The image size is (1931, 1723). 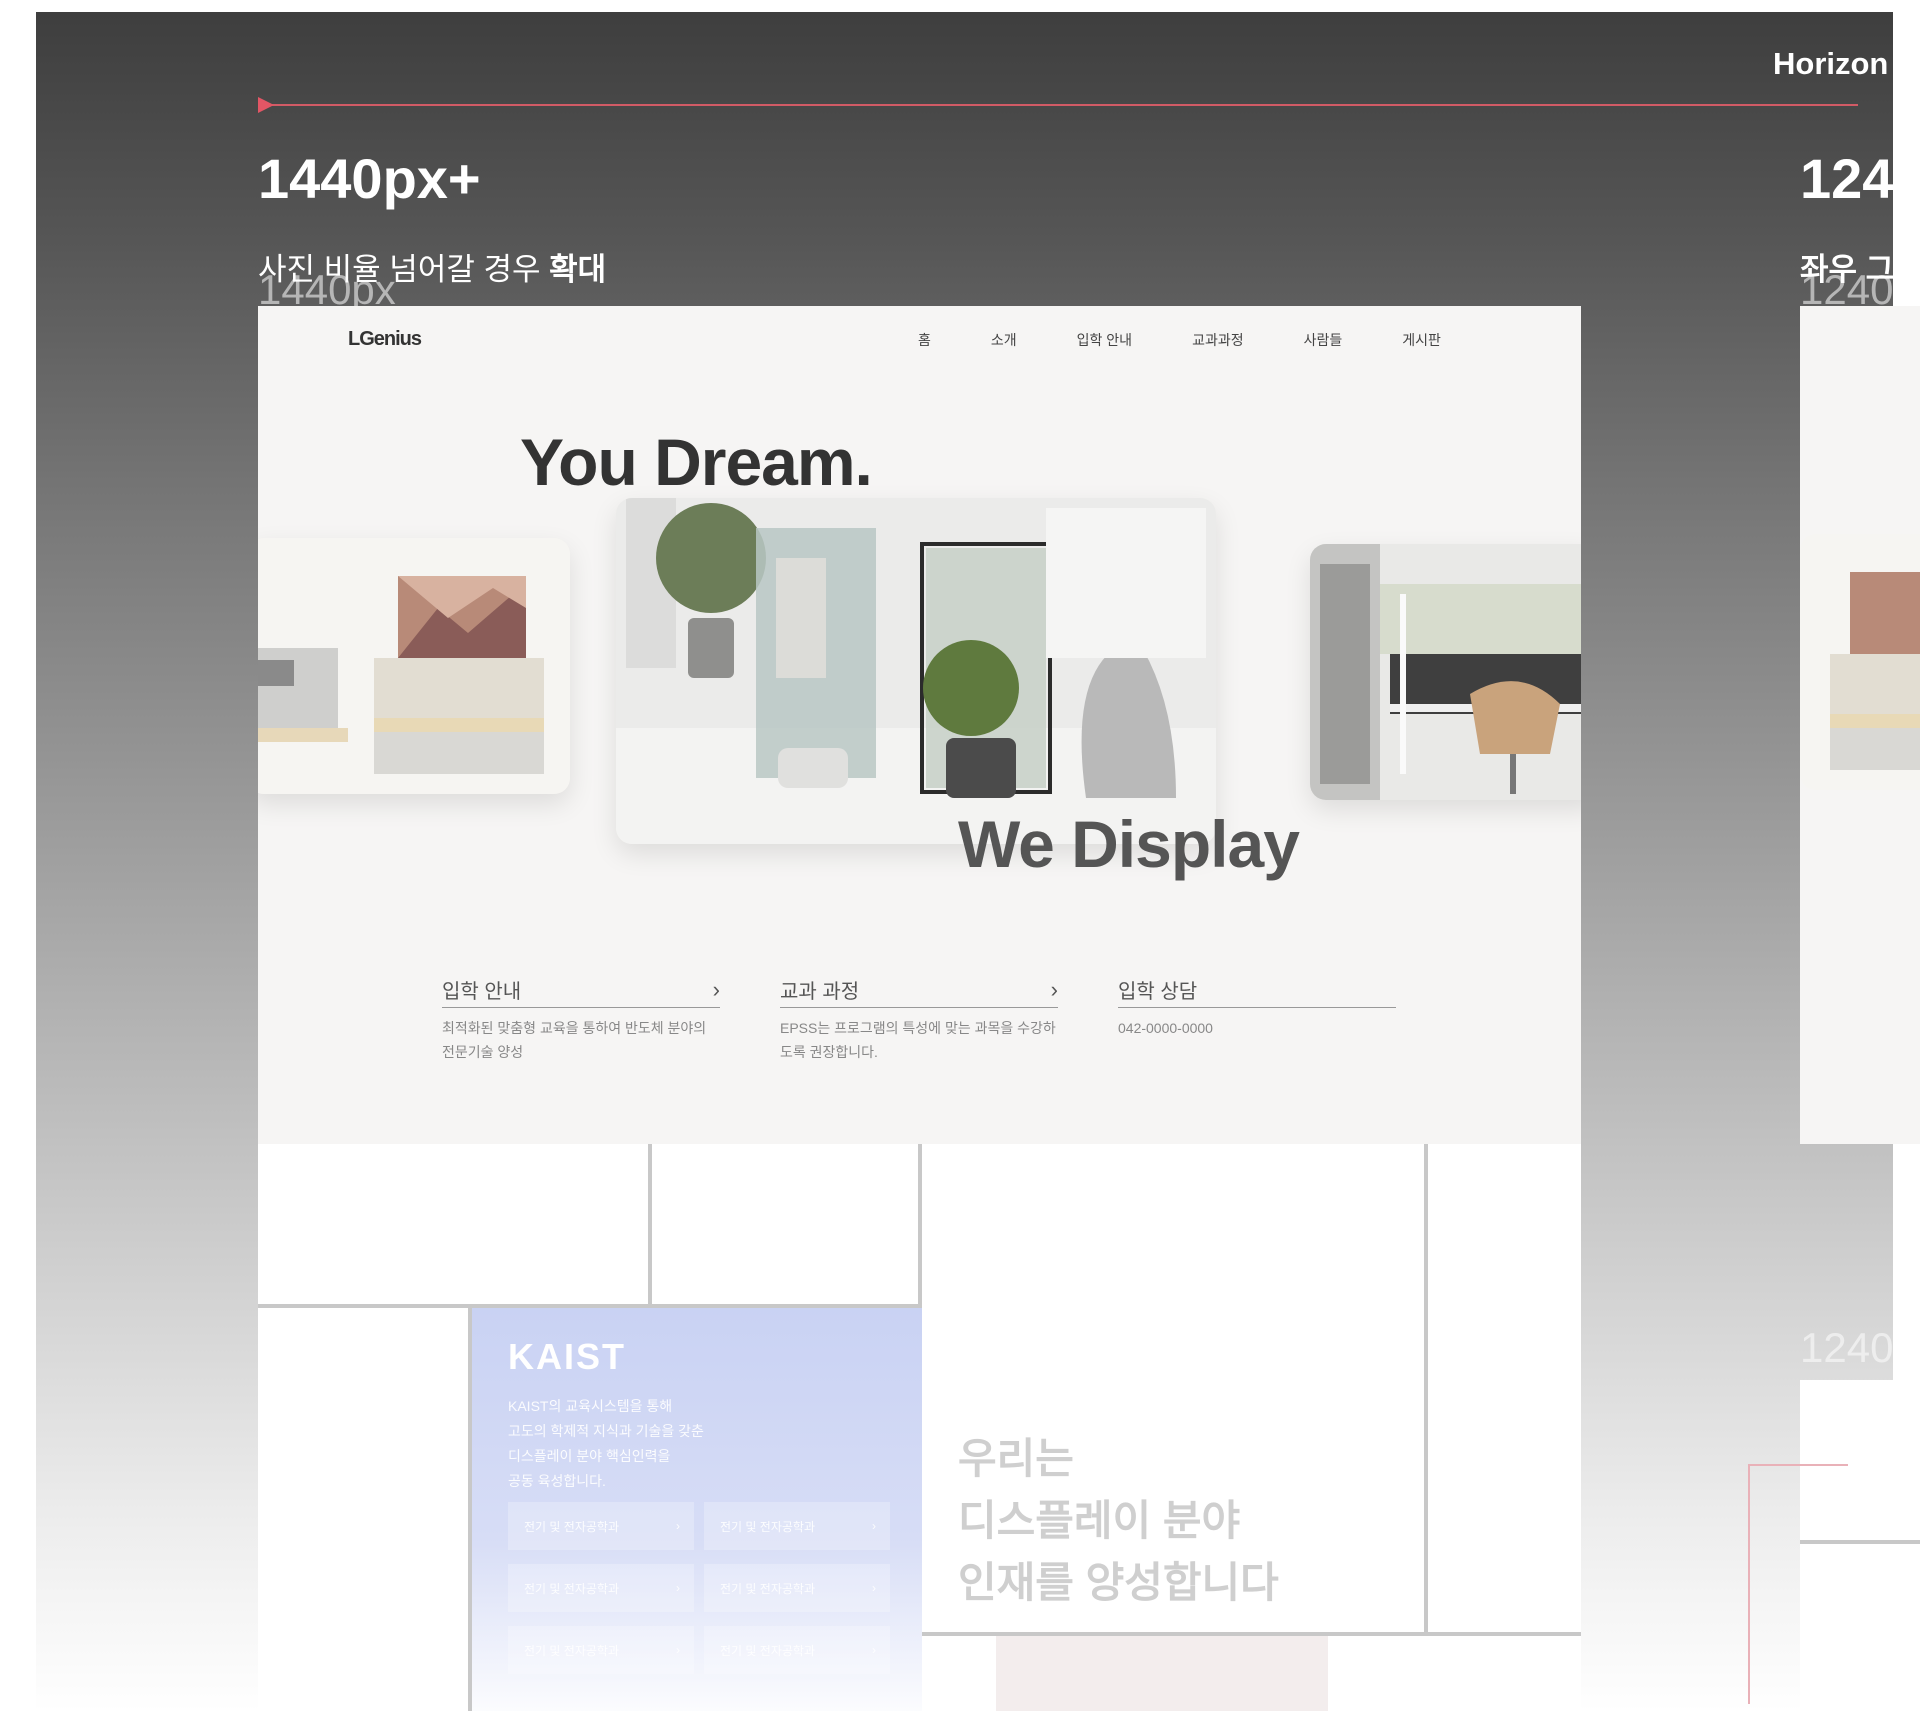 I want to click on hero-image-right, so click(x=1445, y=672).